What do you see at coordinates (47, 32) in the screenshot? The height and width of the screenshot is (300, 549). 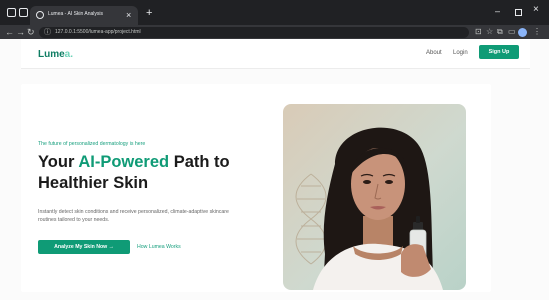 I see `site-info-icon: ⓘ` at bounding box center [47, 32].